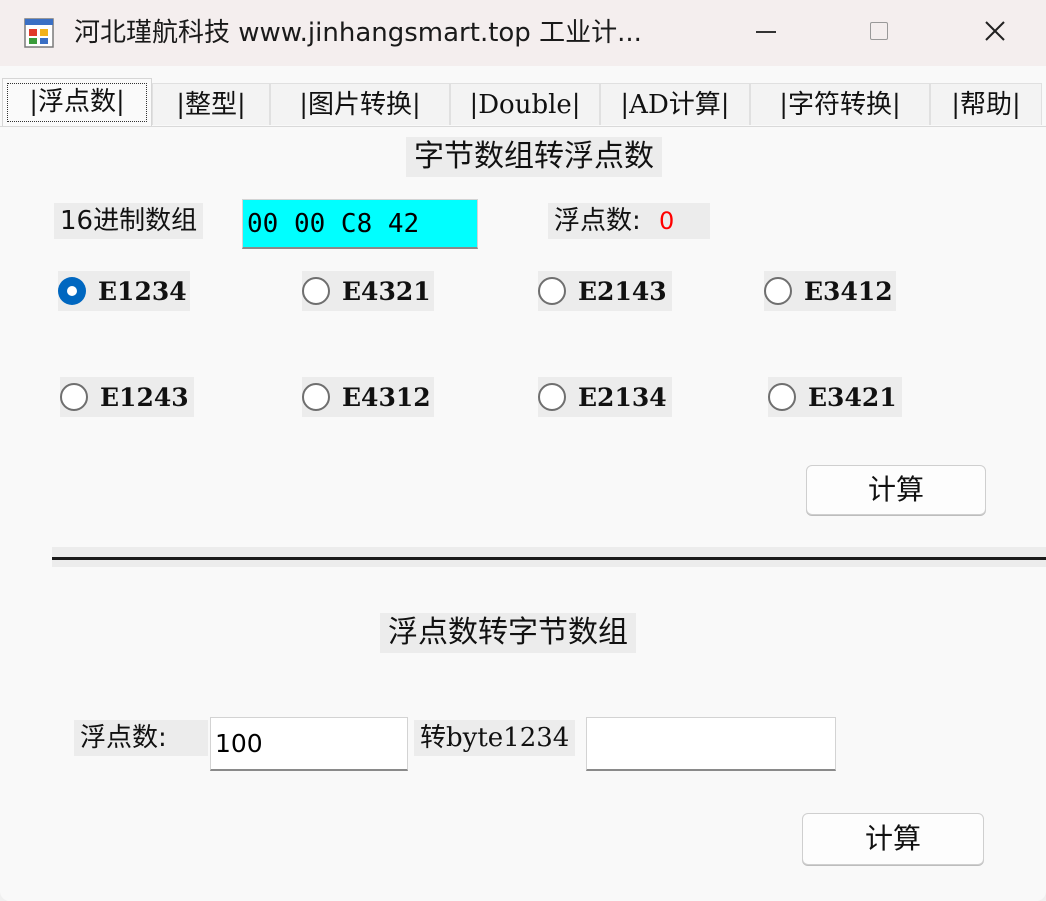  I want to click on tab-label: |帮助|, so click(986, 105).